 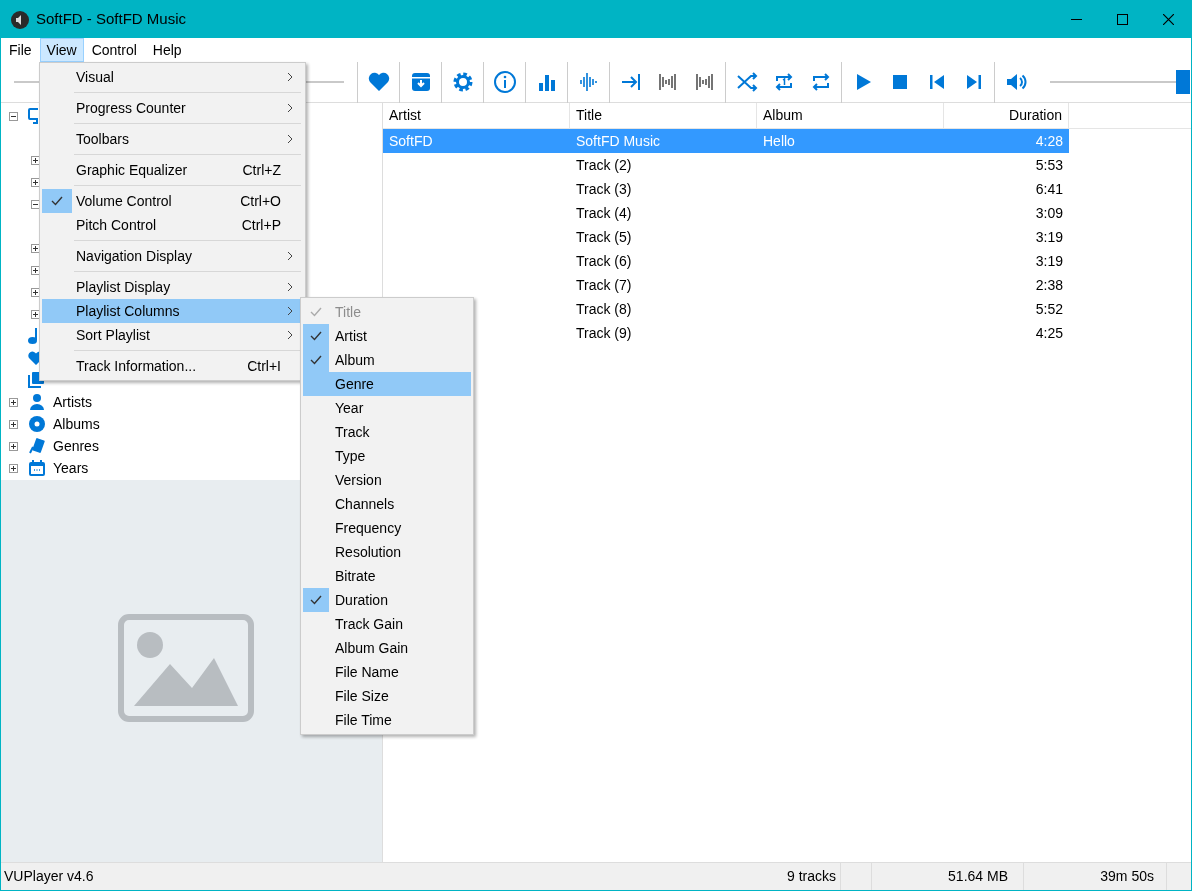 What do you see at coordinates (387, 360) in the screenshot?
I see `menu-entry: Album` at bounding box center [387, 360].